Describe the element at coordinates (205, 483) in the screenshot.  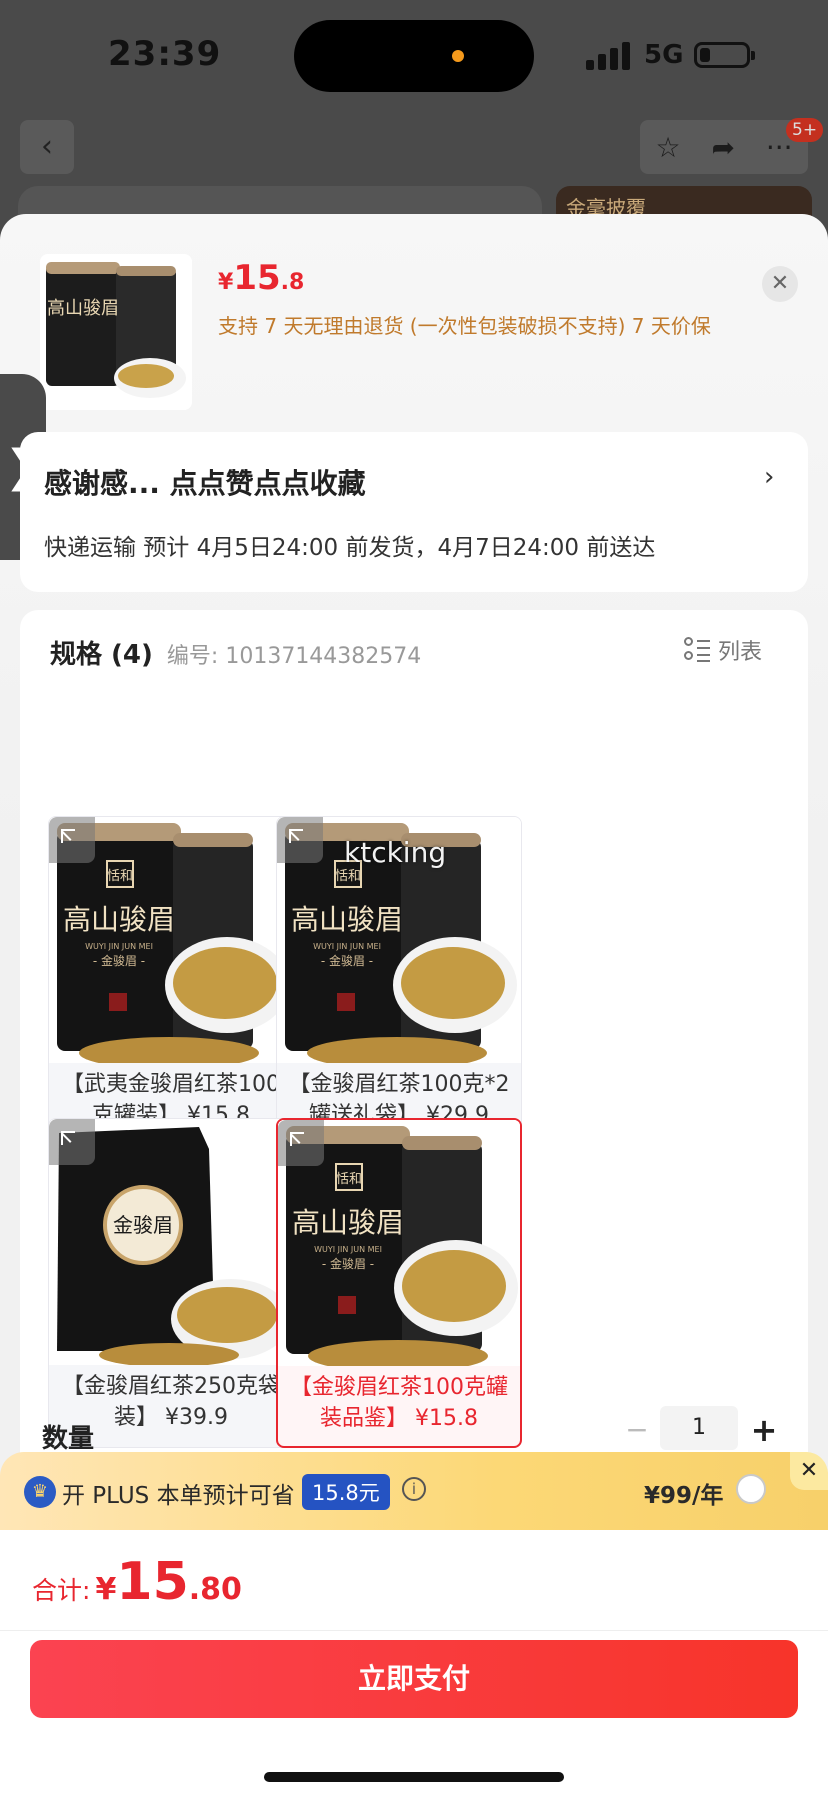
I see `promo-title: 感谢感... 点点赞点点收藏` at that location.